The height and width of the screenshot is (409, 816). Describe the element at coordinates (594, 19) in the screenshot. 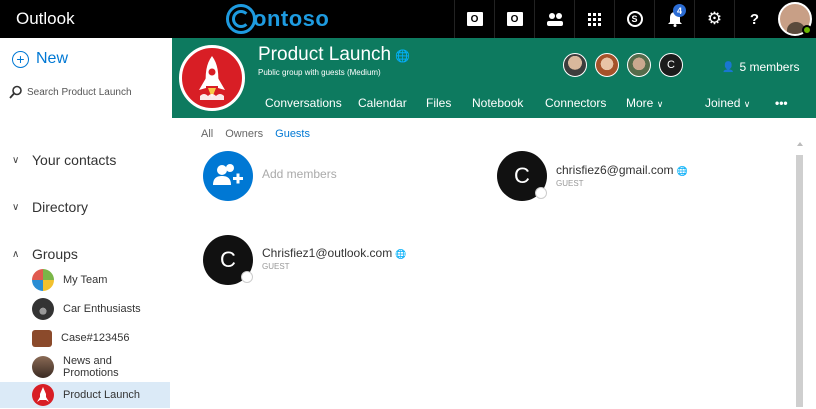

I see `app-launcher-icon` at that location.